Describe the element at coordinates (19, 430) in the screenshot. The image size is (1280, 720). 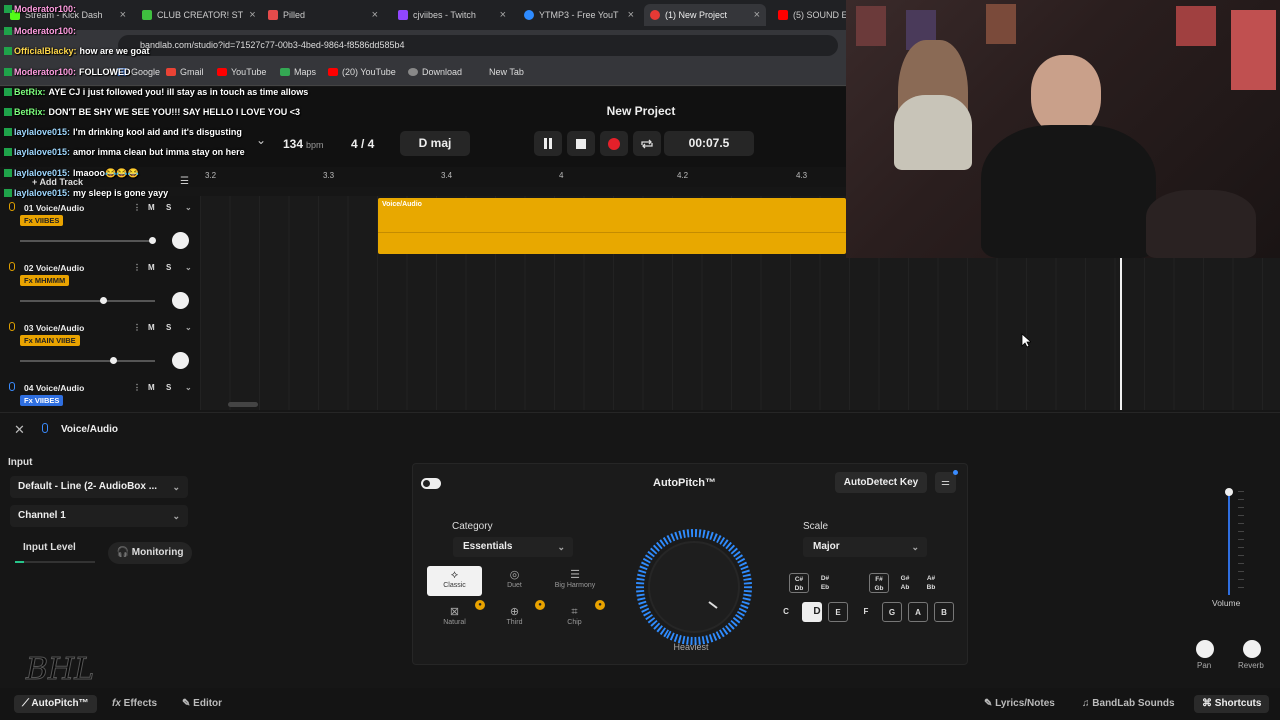
I see `close-icon: ✕` at that location.